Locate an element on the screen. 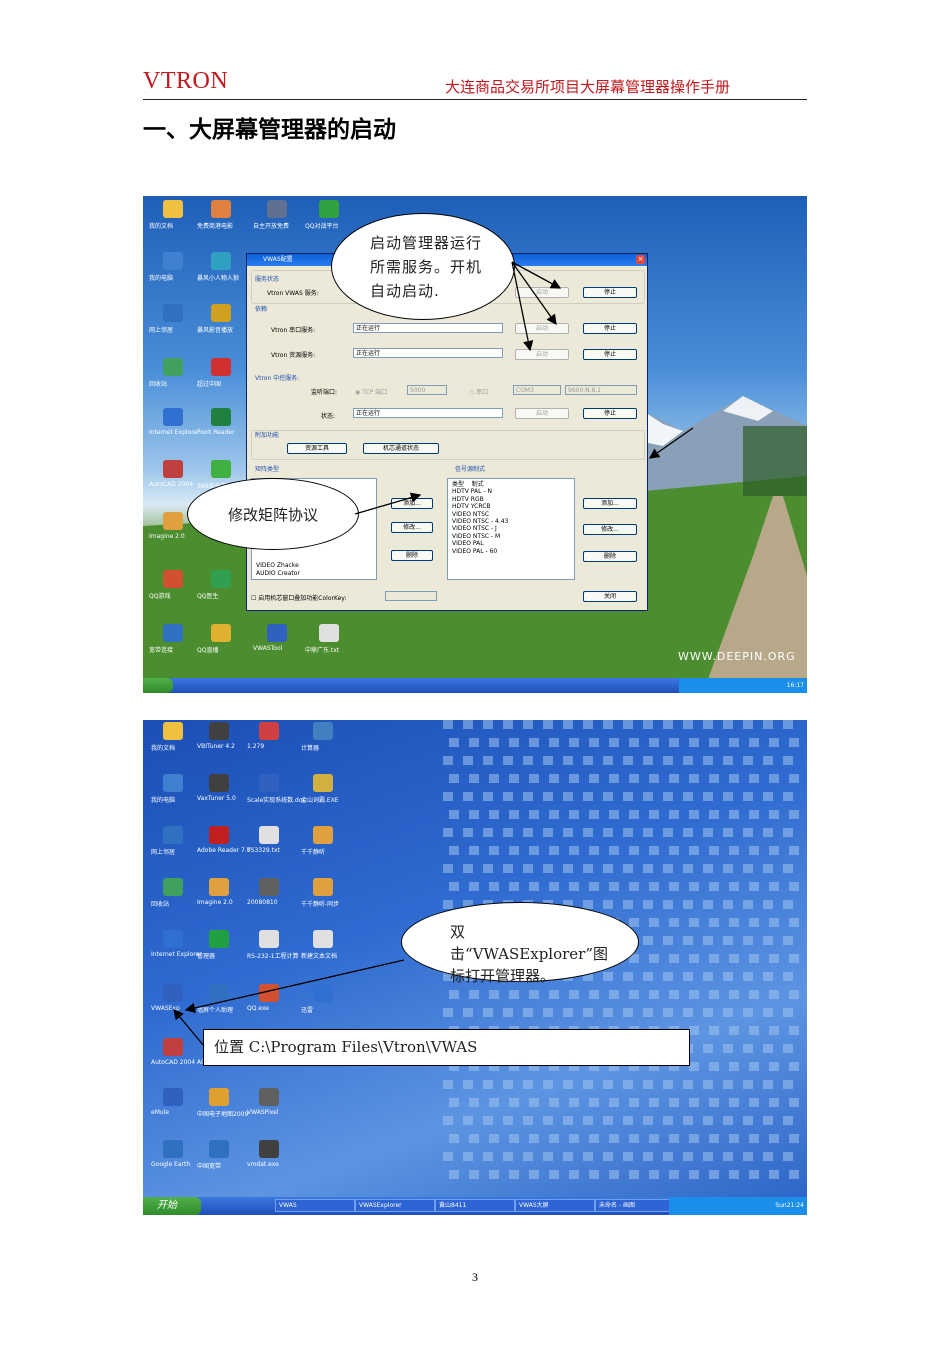 The width and height of the screenshot is (950, 1345). com-port-select: COM3 is located at coordinates (537, 390).